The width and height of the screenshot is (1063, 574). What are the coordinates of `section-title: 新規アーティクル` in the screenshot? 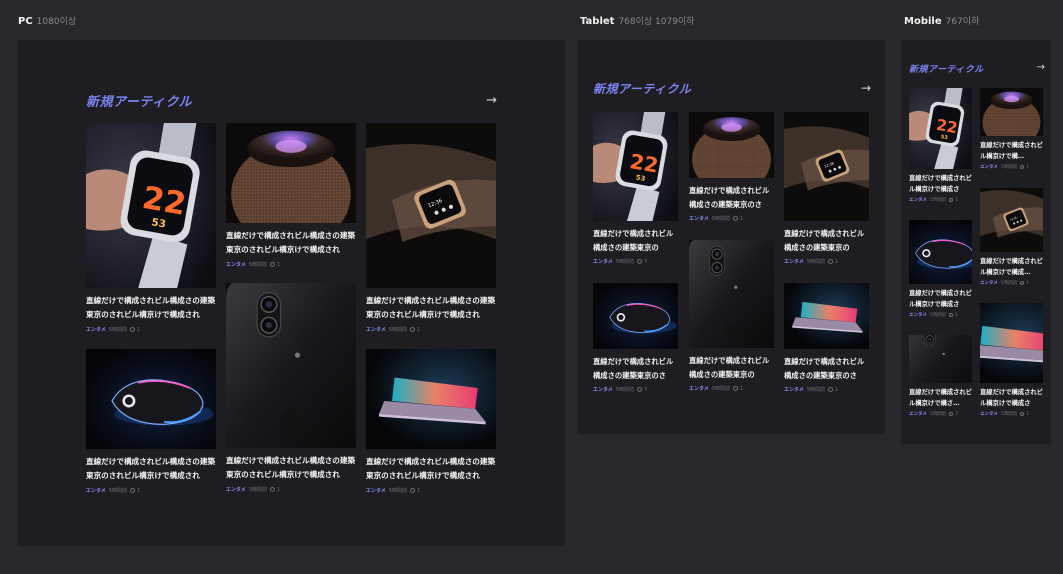 It's located at (139, 102).